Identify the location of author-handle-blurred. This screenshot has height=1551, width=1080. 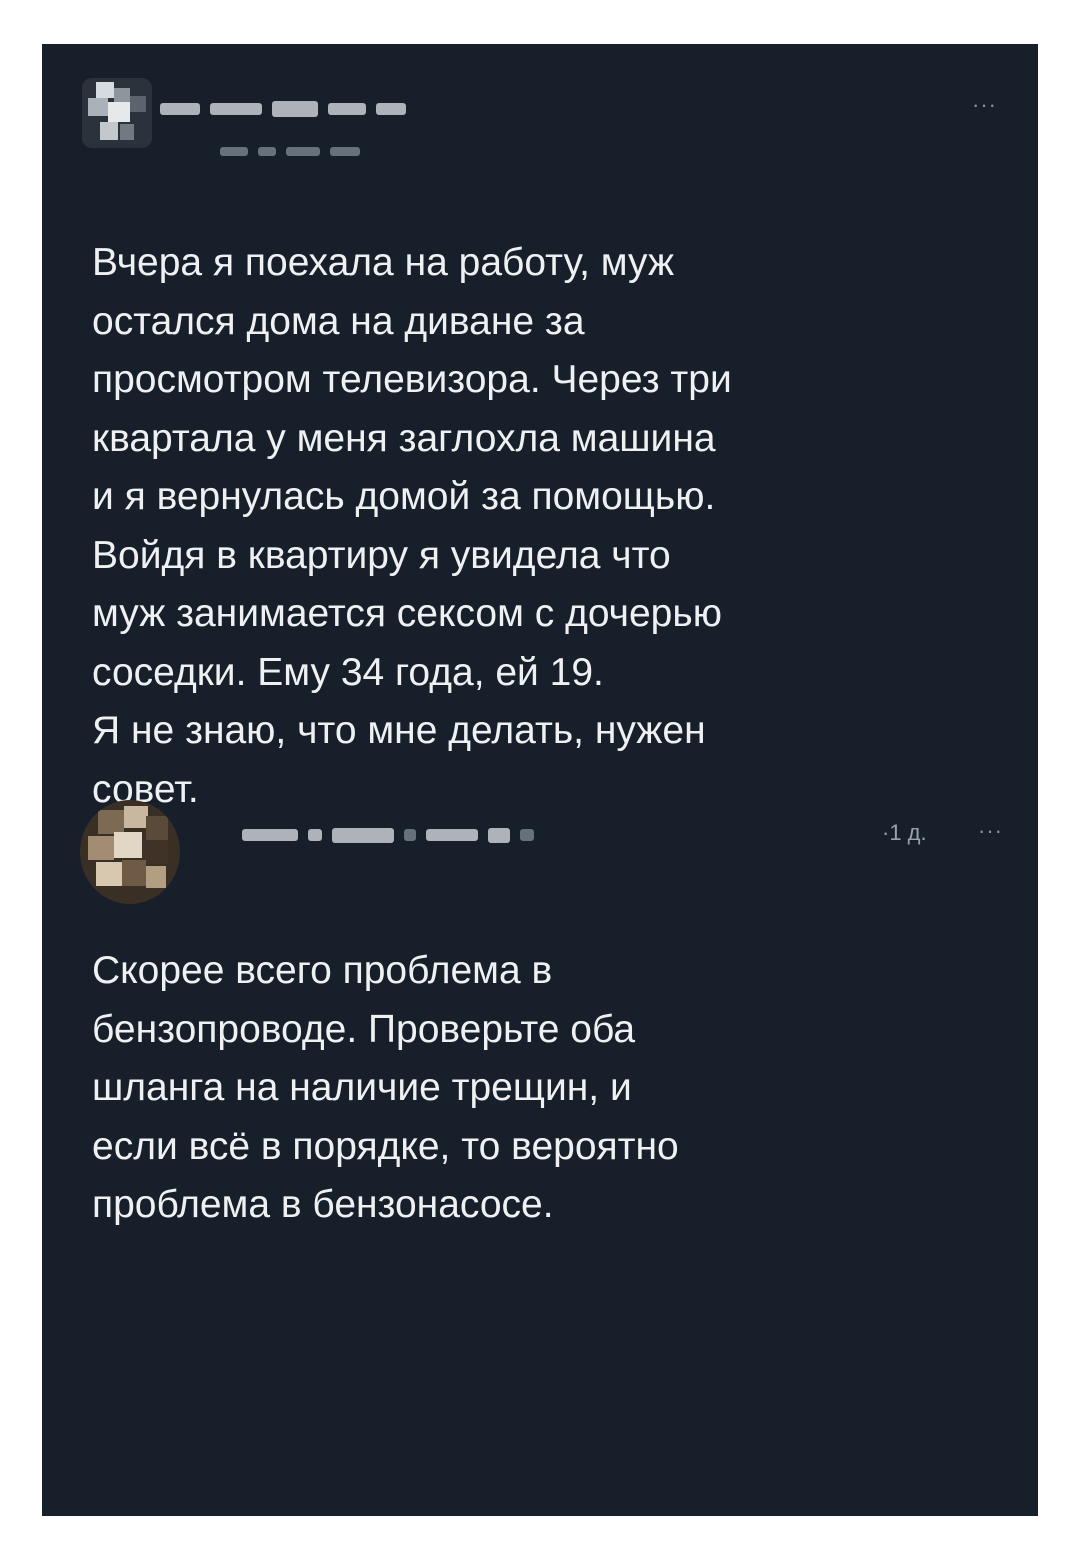
(290, 151).